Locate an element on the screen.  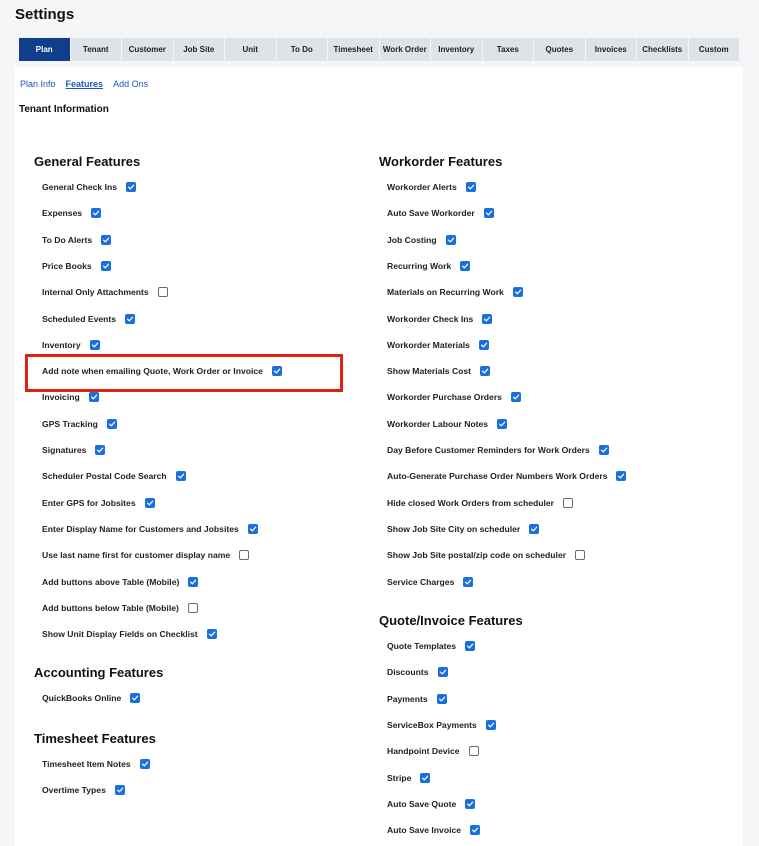
subnav-link-features: Features is located at coordinates (85, 84).